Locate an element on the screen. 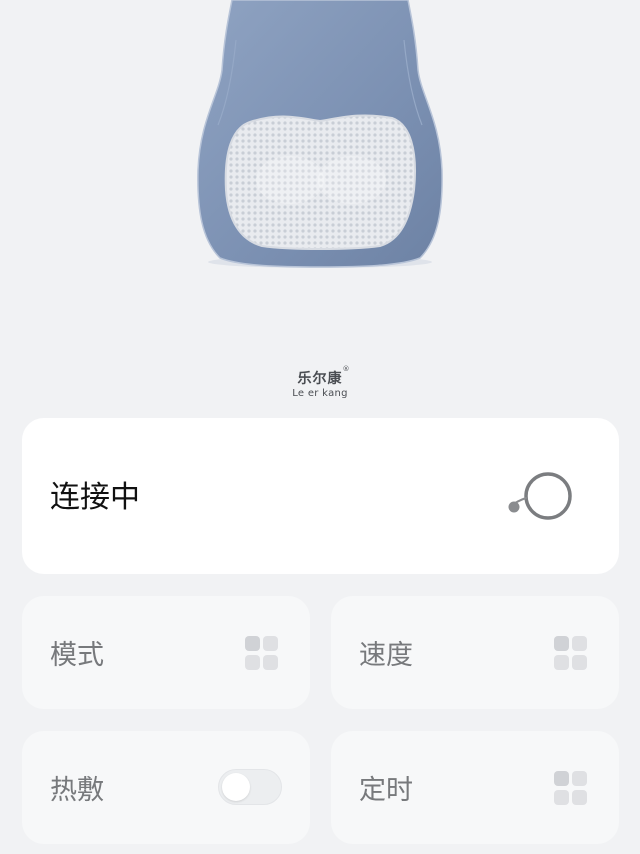  brand-name-en: Le er kang is located at coordinates (320, 393).